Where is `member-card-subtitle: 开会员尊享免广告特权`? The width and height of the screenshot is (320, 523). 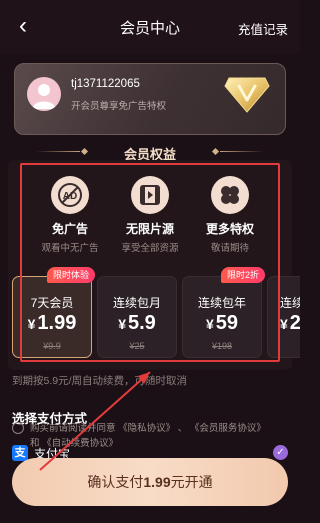 member-card-subtitle: 开会员尊享免广告特权 is located at coordinates (119, 106).